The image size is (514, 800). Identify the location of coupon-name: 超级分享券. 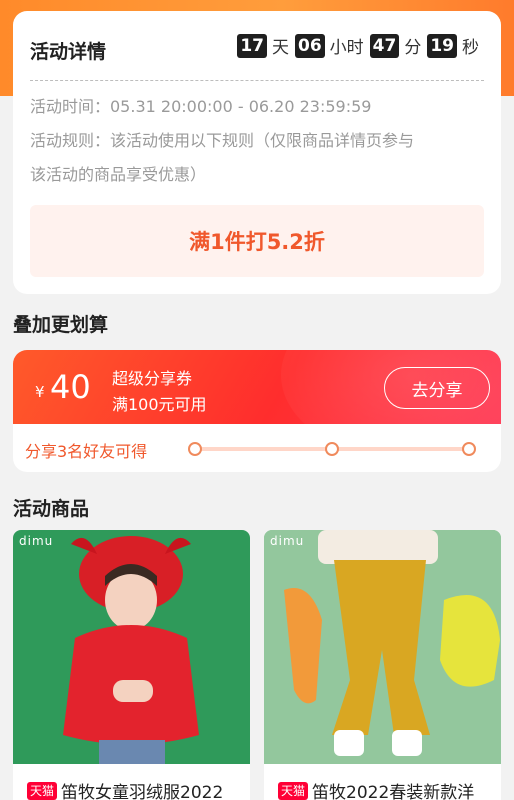
(152, 378).